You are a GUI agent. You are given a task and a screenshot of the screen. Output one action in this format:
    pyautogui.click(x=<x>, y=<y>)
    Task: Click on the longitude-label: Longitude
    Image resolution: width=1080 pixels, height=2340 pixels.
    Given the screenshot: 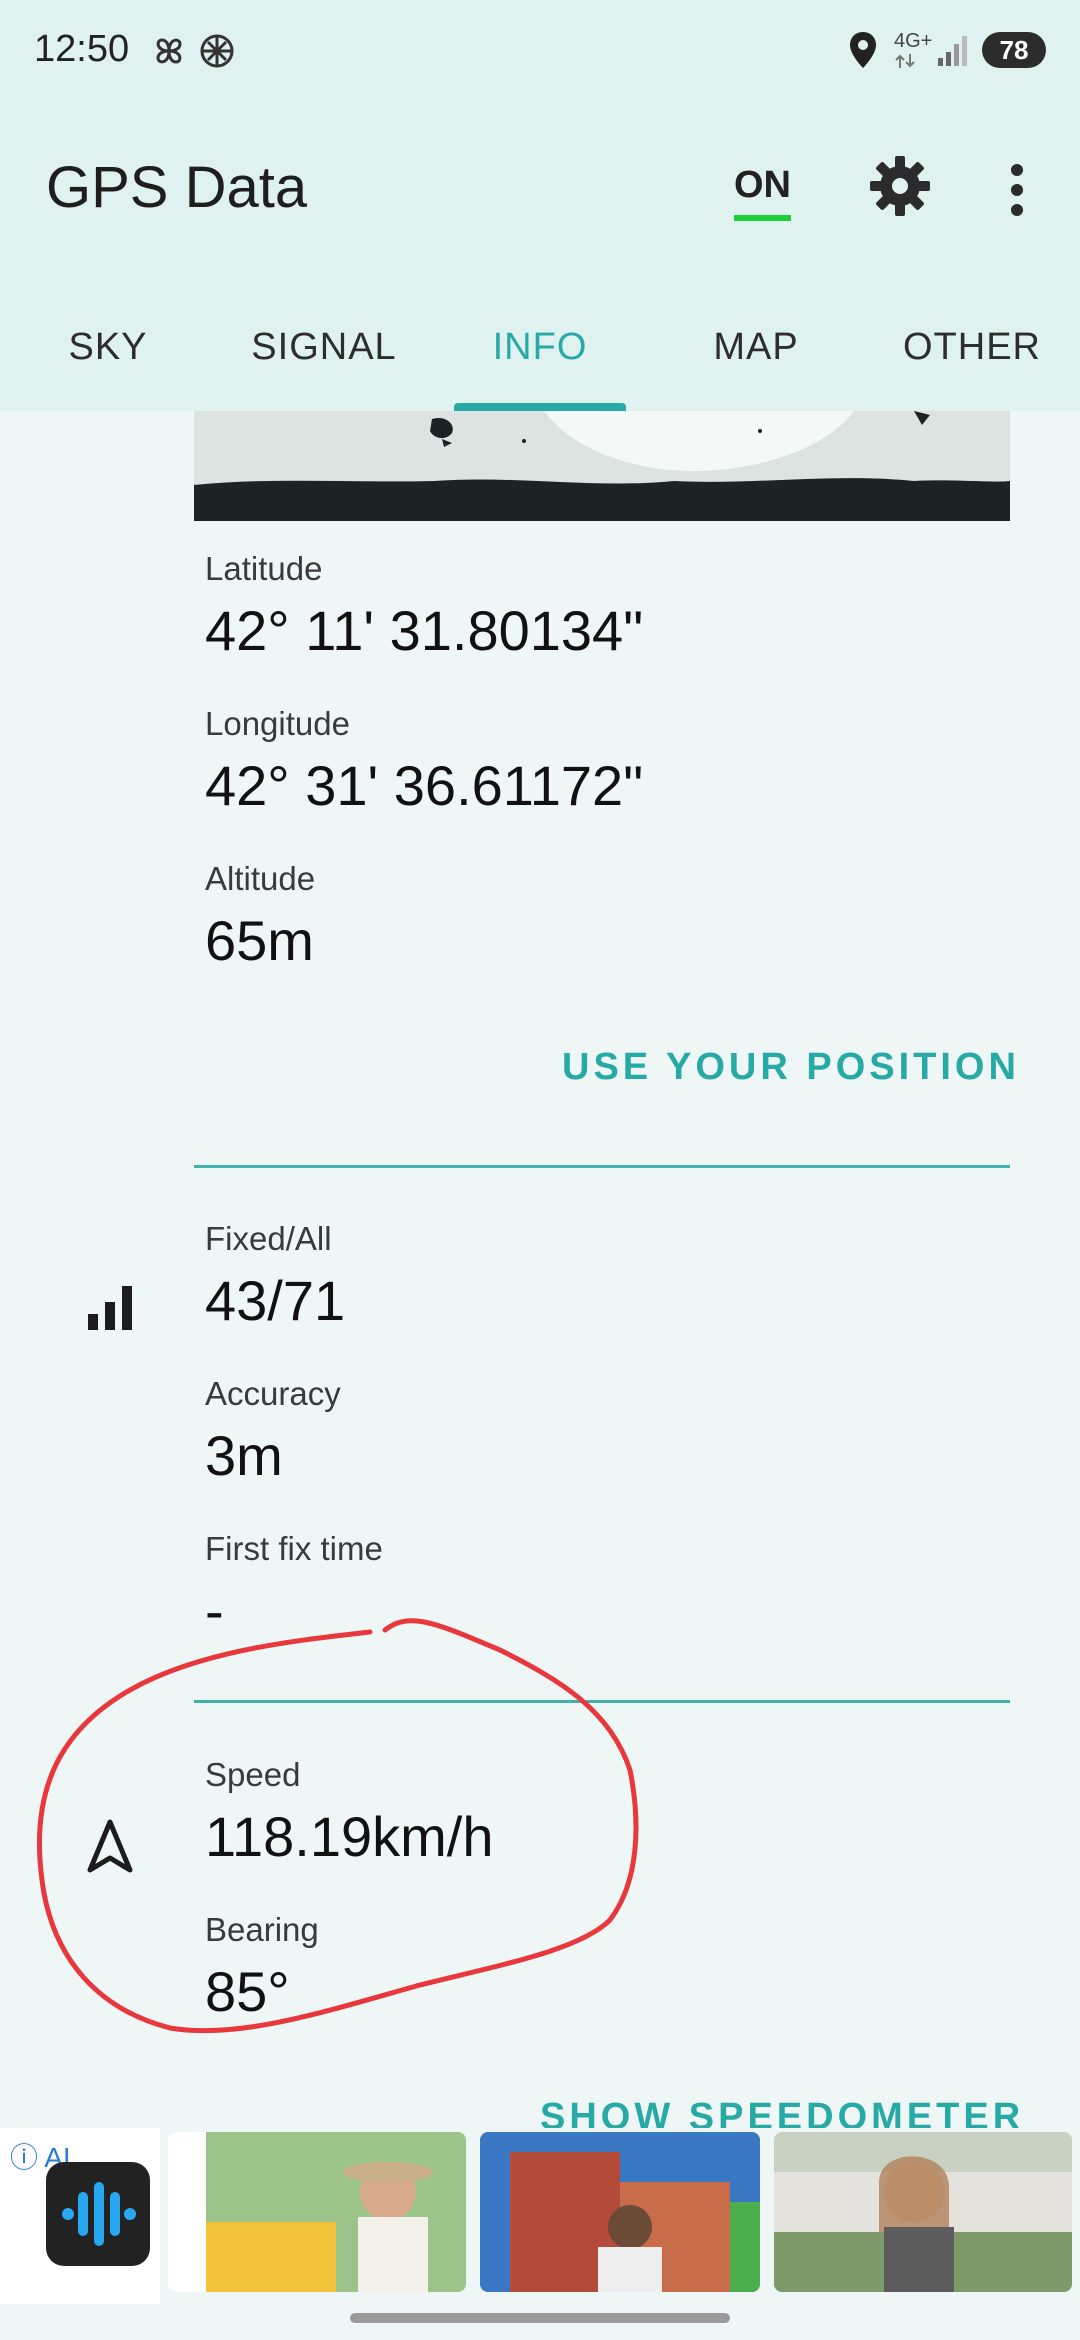 What is the action you would take?
    pyautogui.click(x=277, y=723)
    